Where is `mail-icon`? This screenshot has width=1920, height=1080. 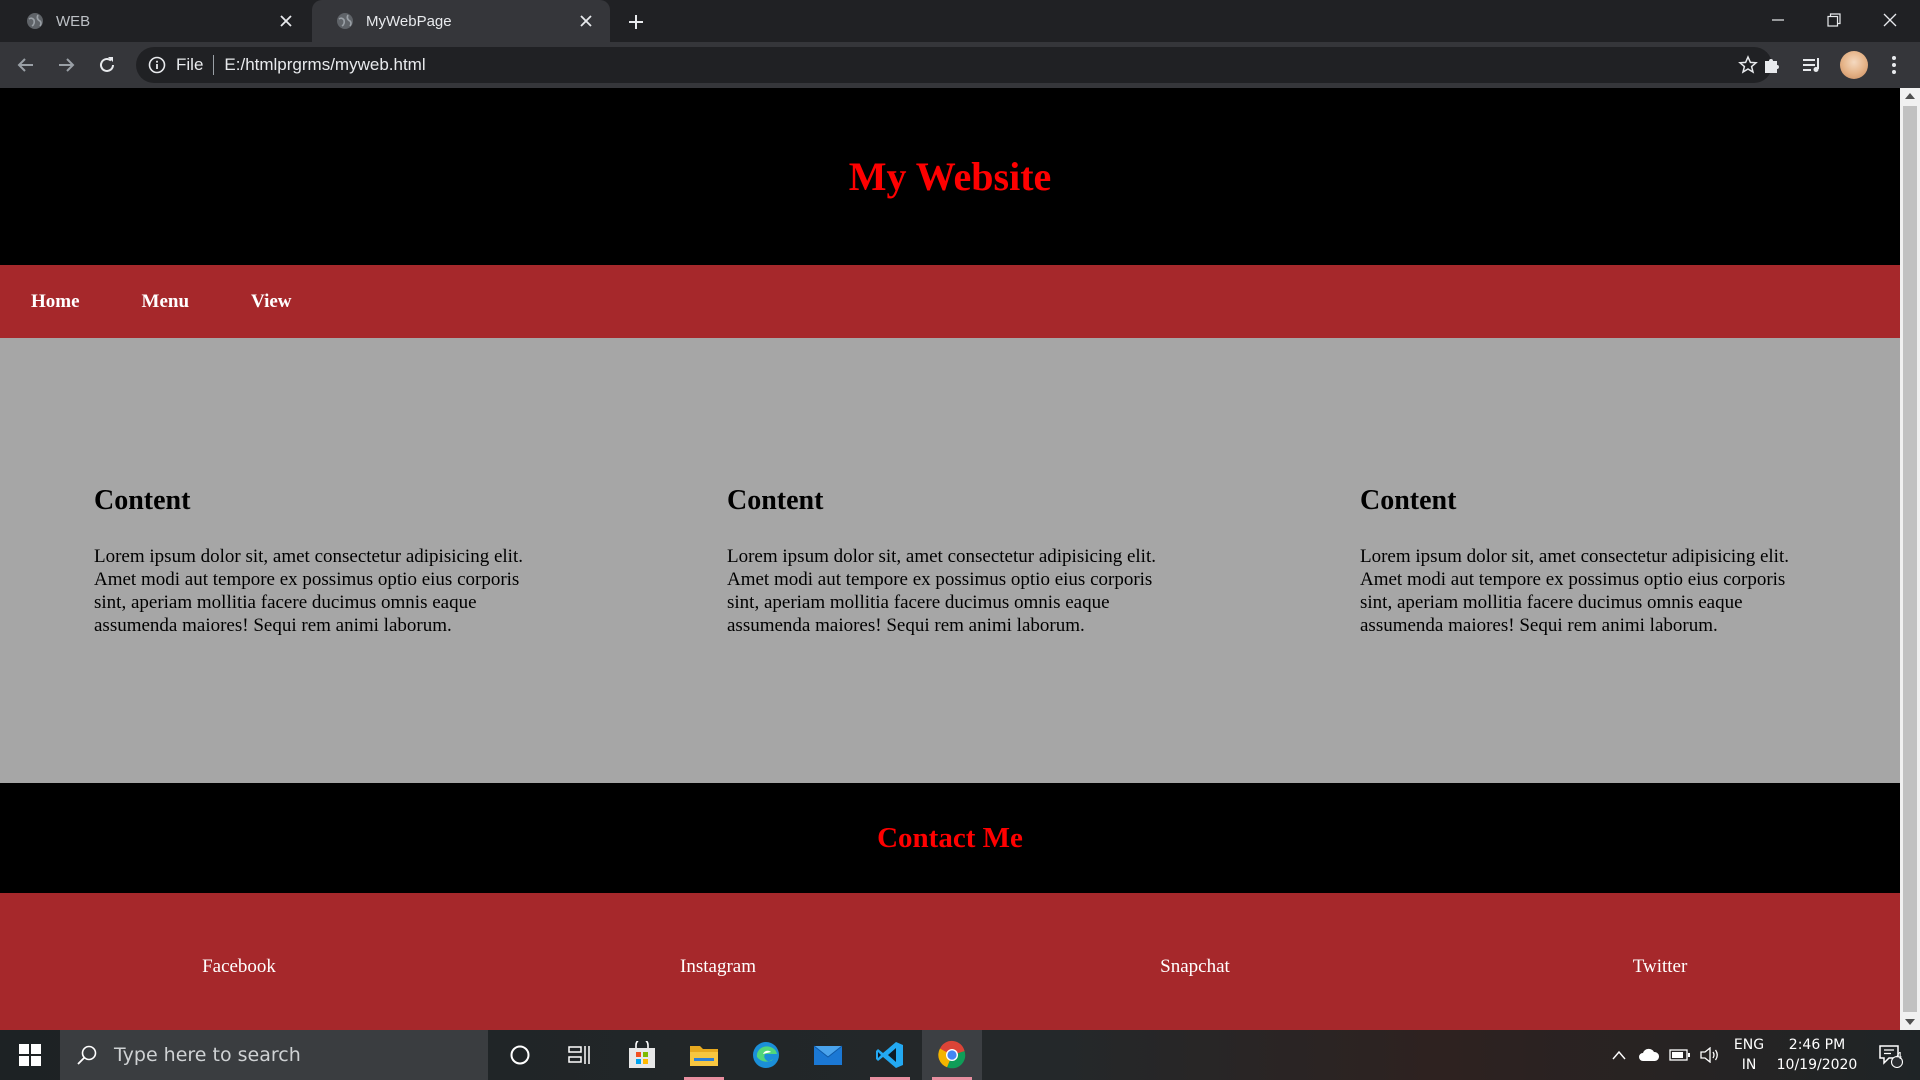
mail-icon is located at coordinates (828, 1055).